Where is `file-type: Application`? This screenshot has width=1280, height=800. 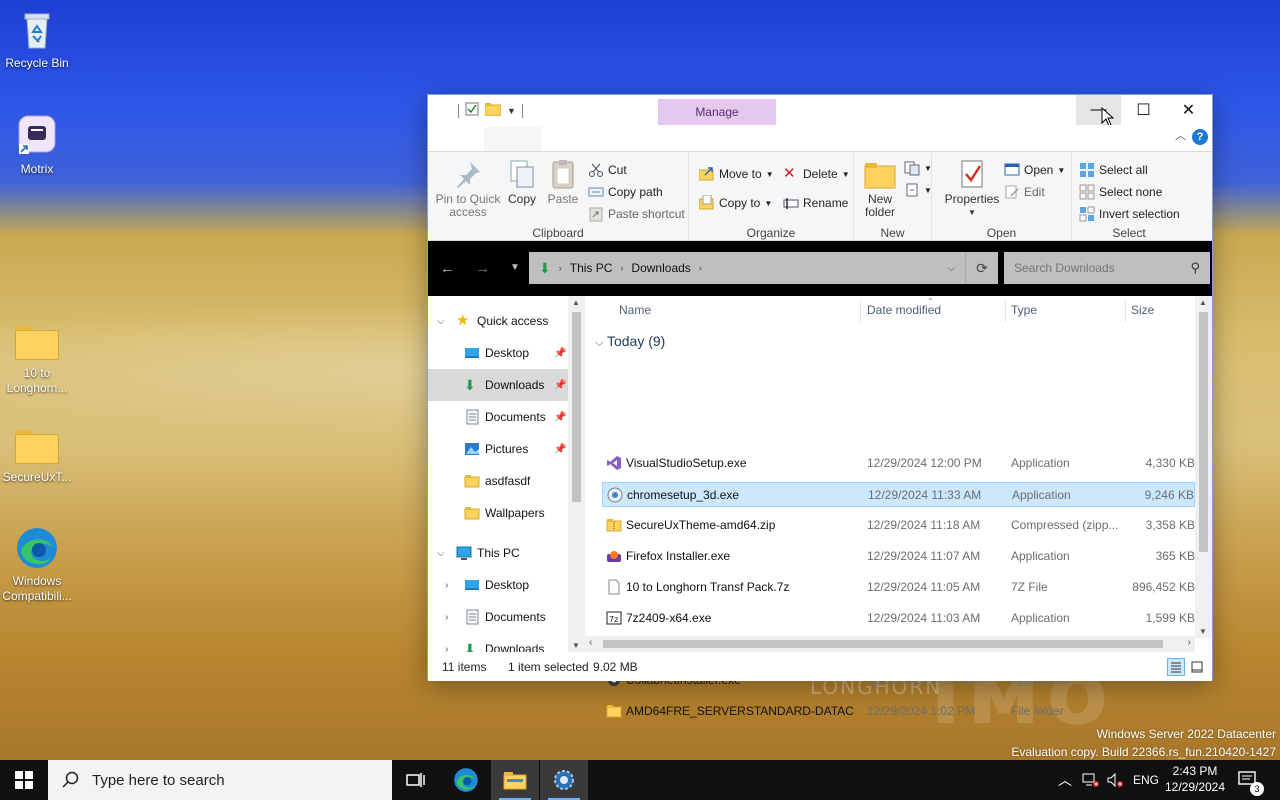
file-type: Application is located at coordinates (1040, 463).